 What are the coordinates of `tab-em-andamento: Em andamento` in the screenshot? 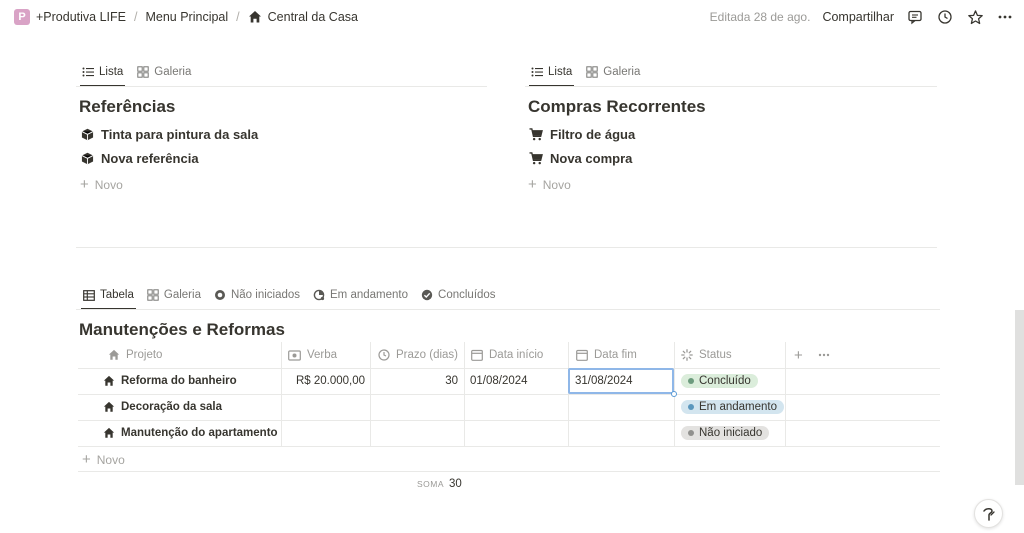 It's located at (360, 295).